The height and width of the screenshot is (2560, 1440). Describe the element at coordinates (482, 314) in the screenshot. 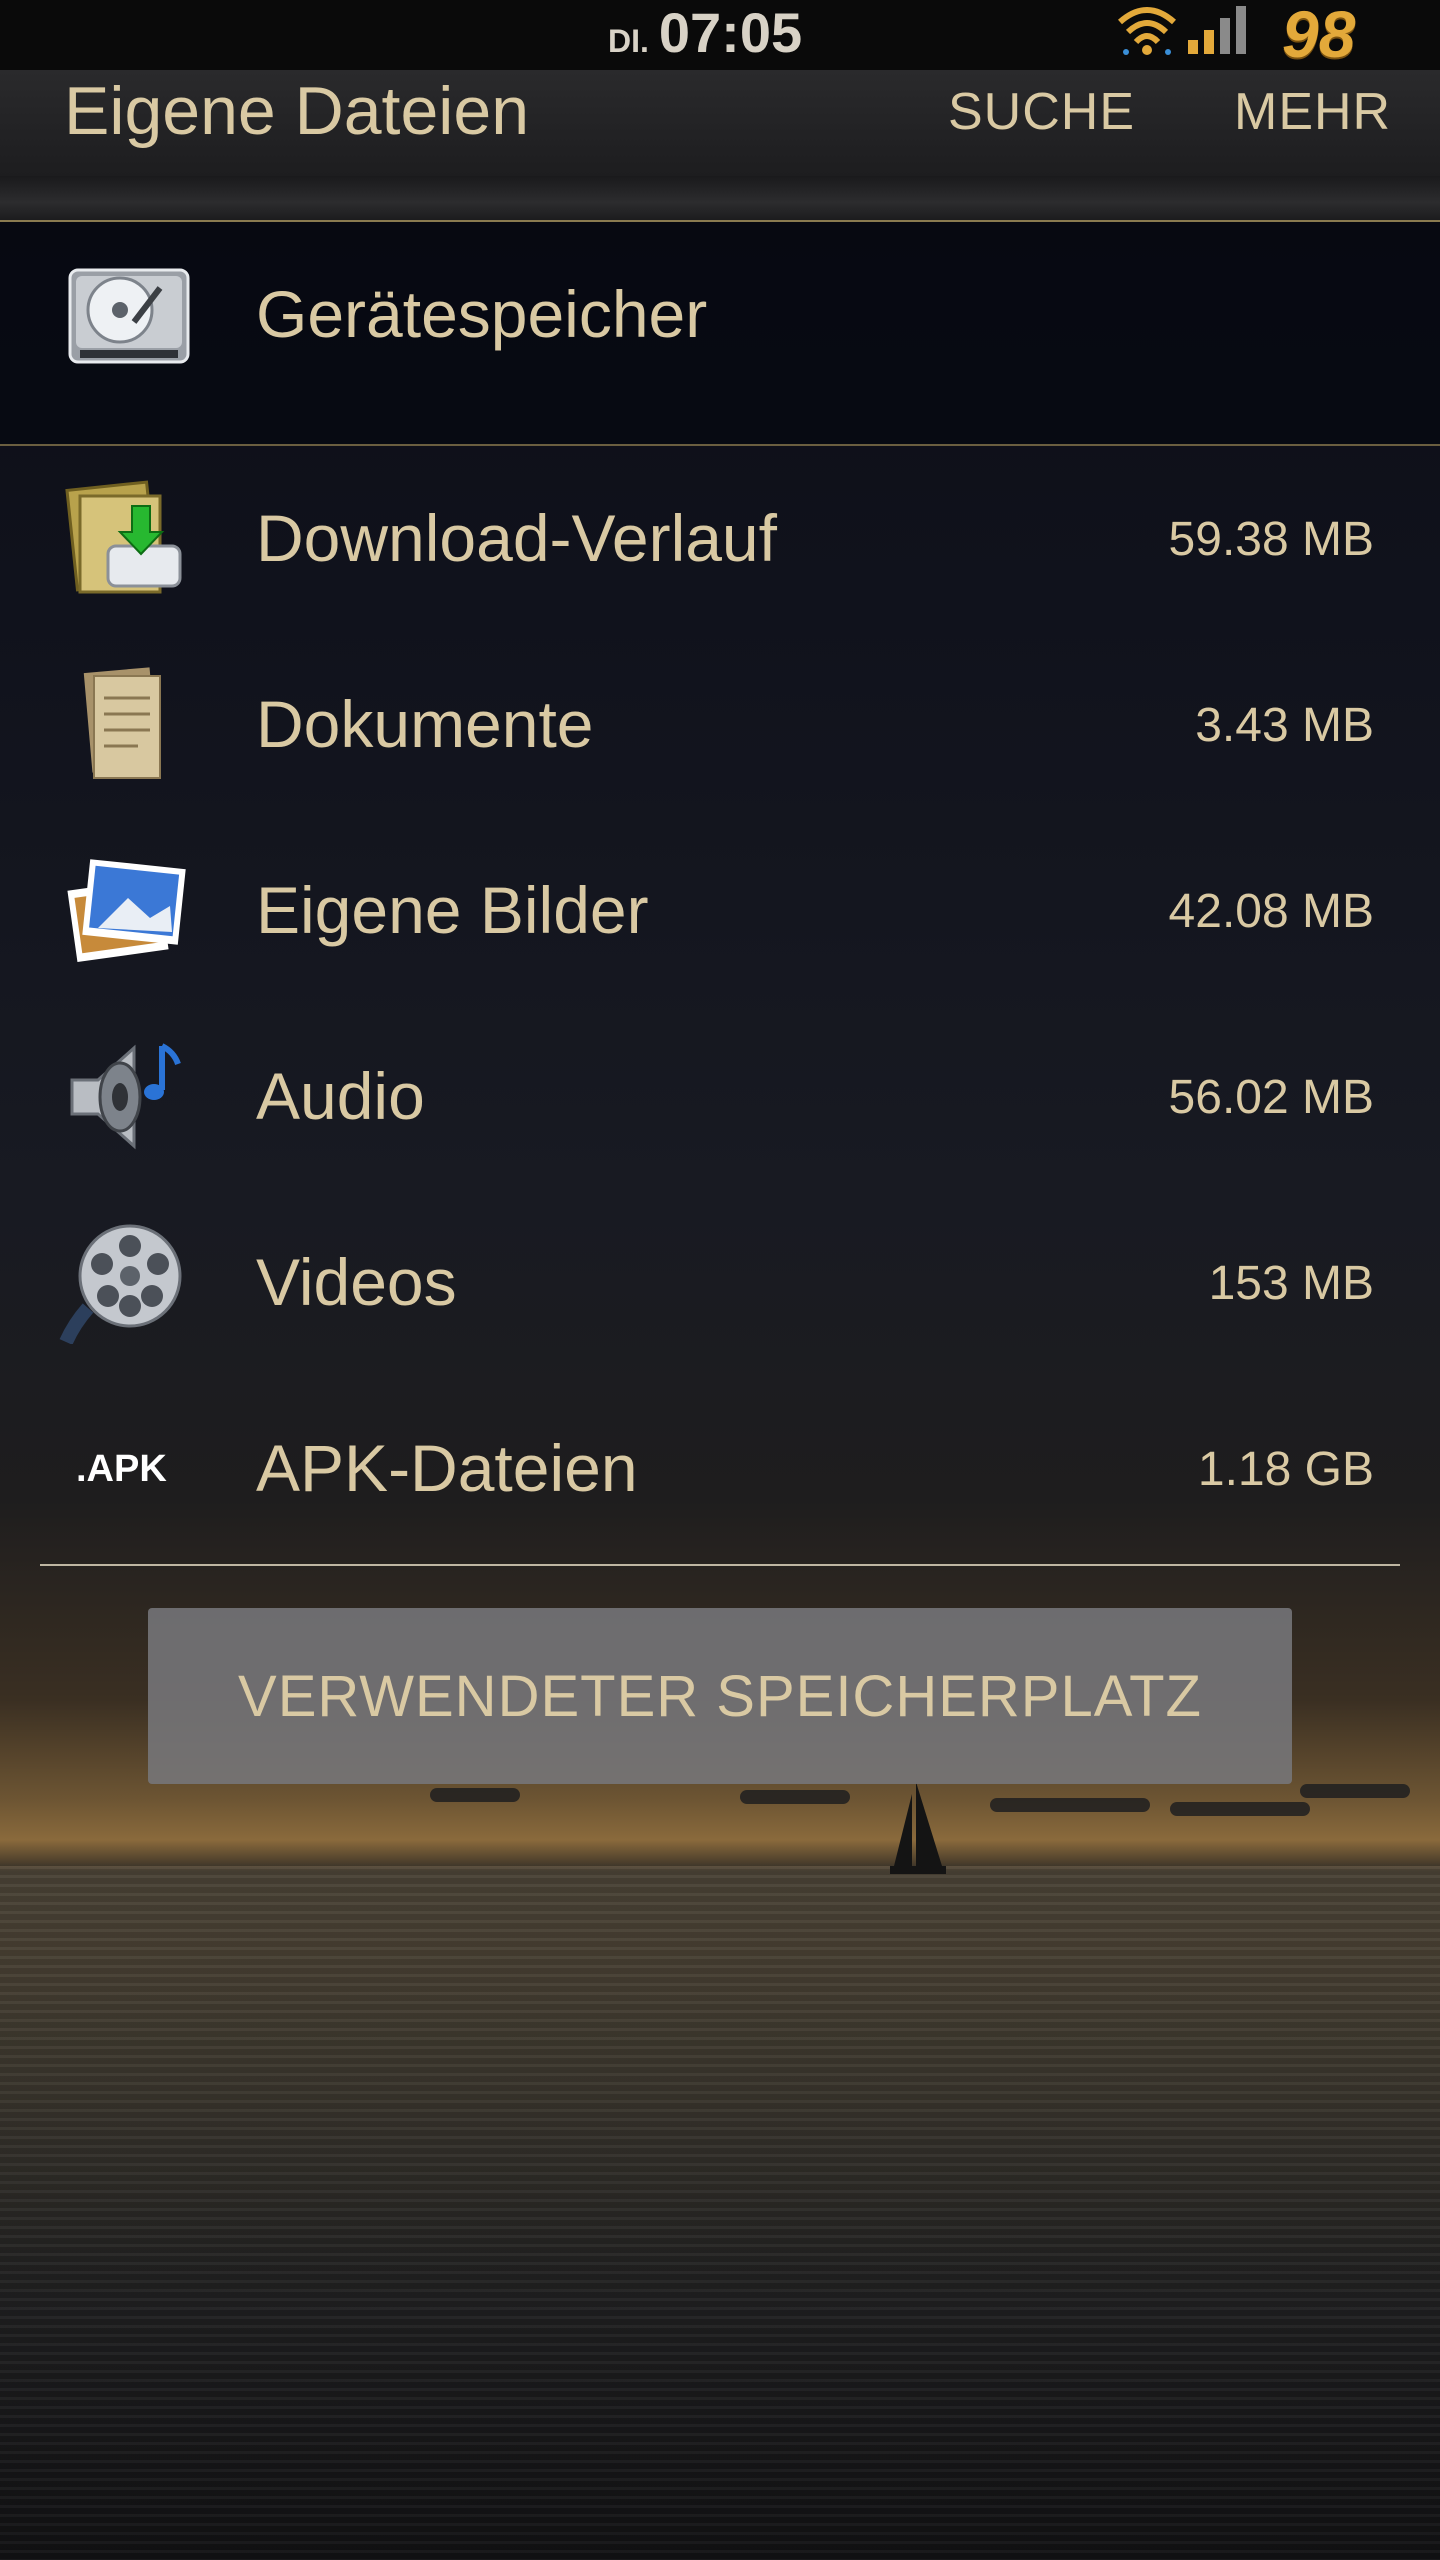

I see `device-storage-label: Gerätespeicher` at that location.